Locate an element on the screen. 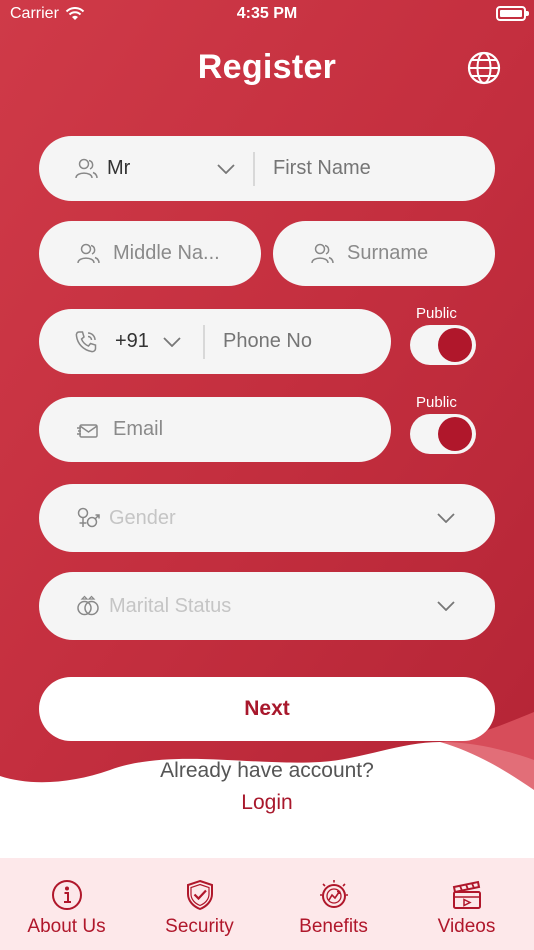 This screenshot has height=950, width=534. phone-icon is located at coordinates (86, 341).